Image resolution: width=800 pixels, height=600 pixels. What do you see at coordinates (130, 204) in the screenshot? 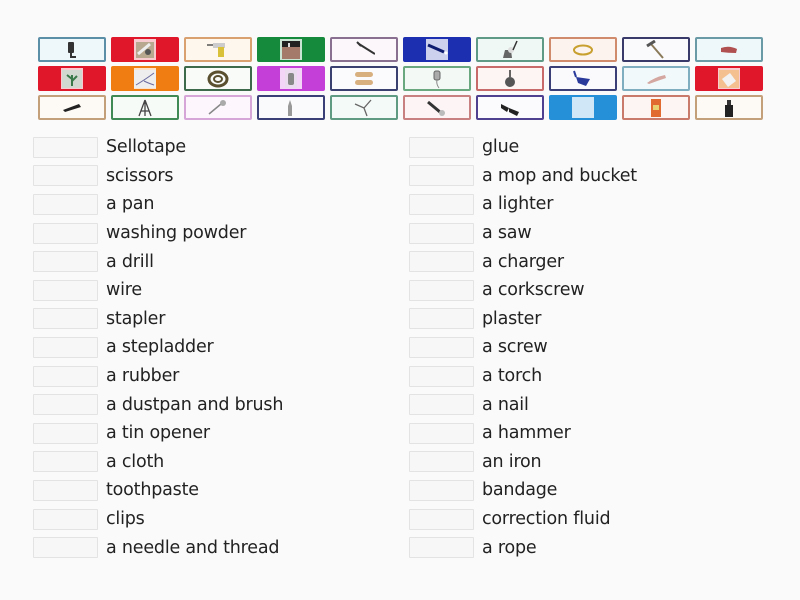
I see `word-label: a pan` at bounding box center [130, 204].